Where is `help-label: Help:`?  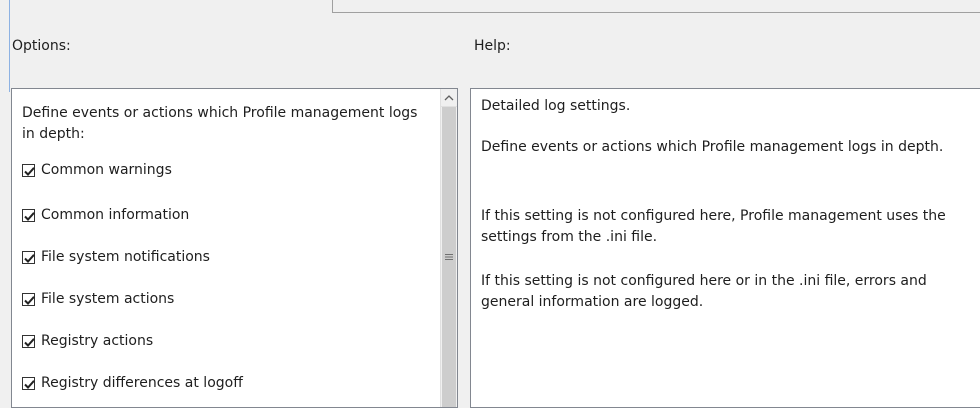
help-label: Help: is located at coordinates (492, 46).